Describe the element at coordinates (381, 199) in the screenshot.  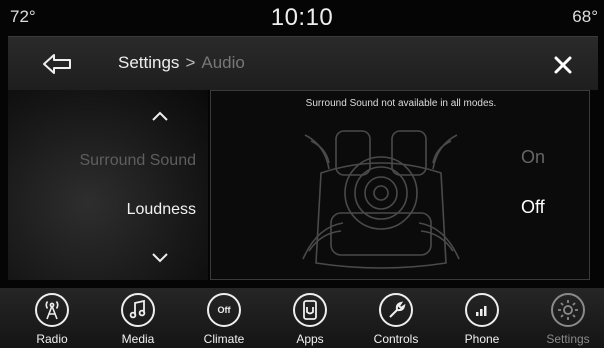
I see `surround-sound-illustration` at that location.